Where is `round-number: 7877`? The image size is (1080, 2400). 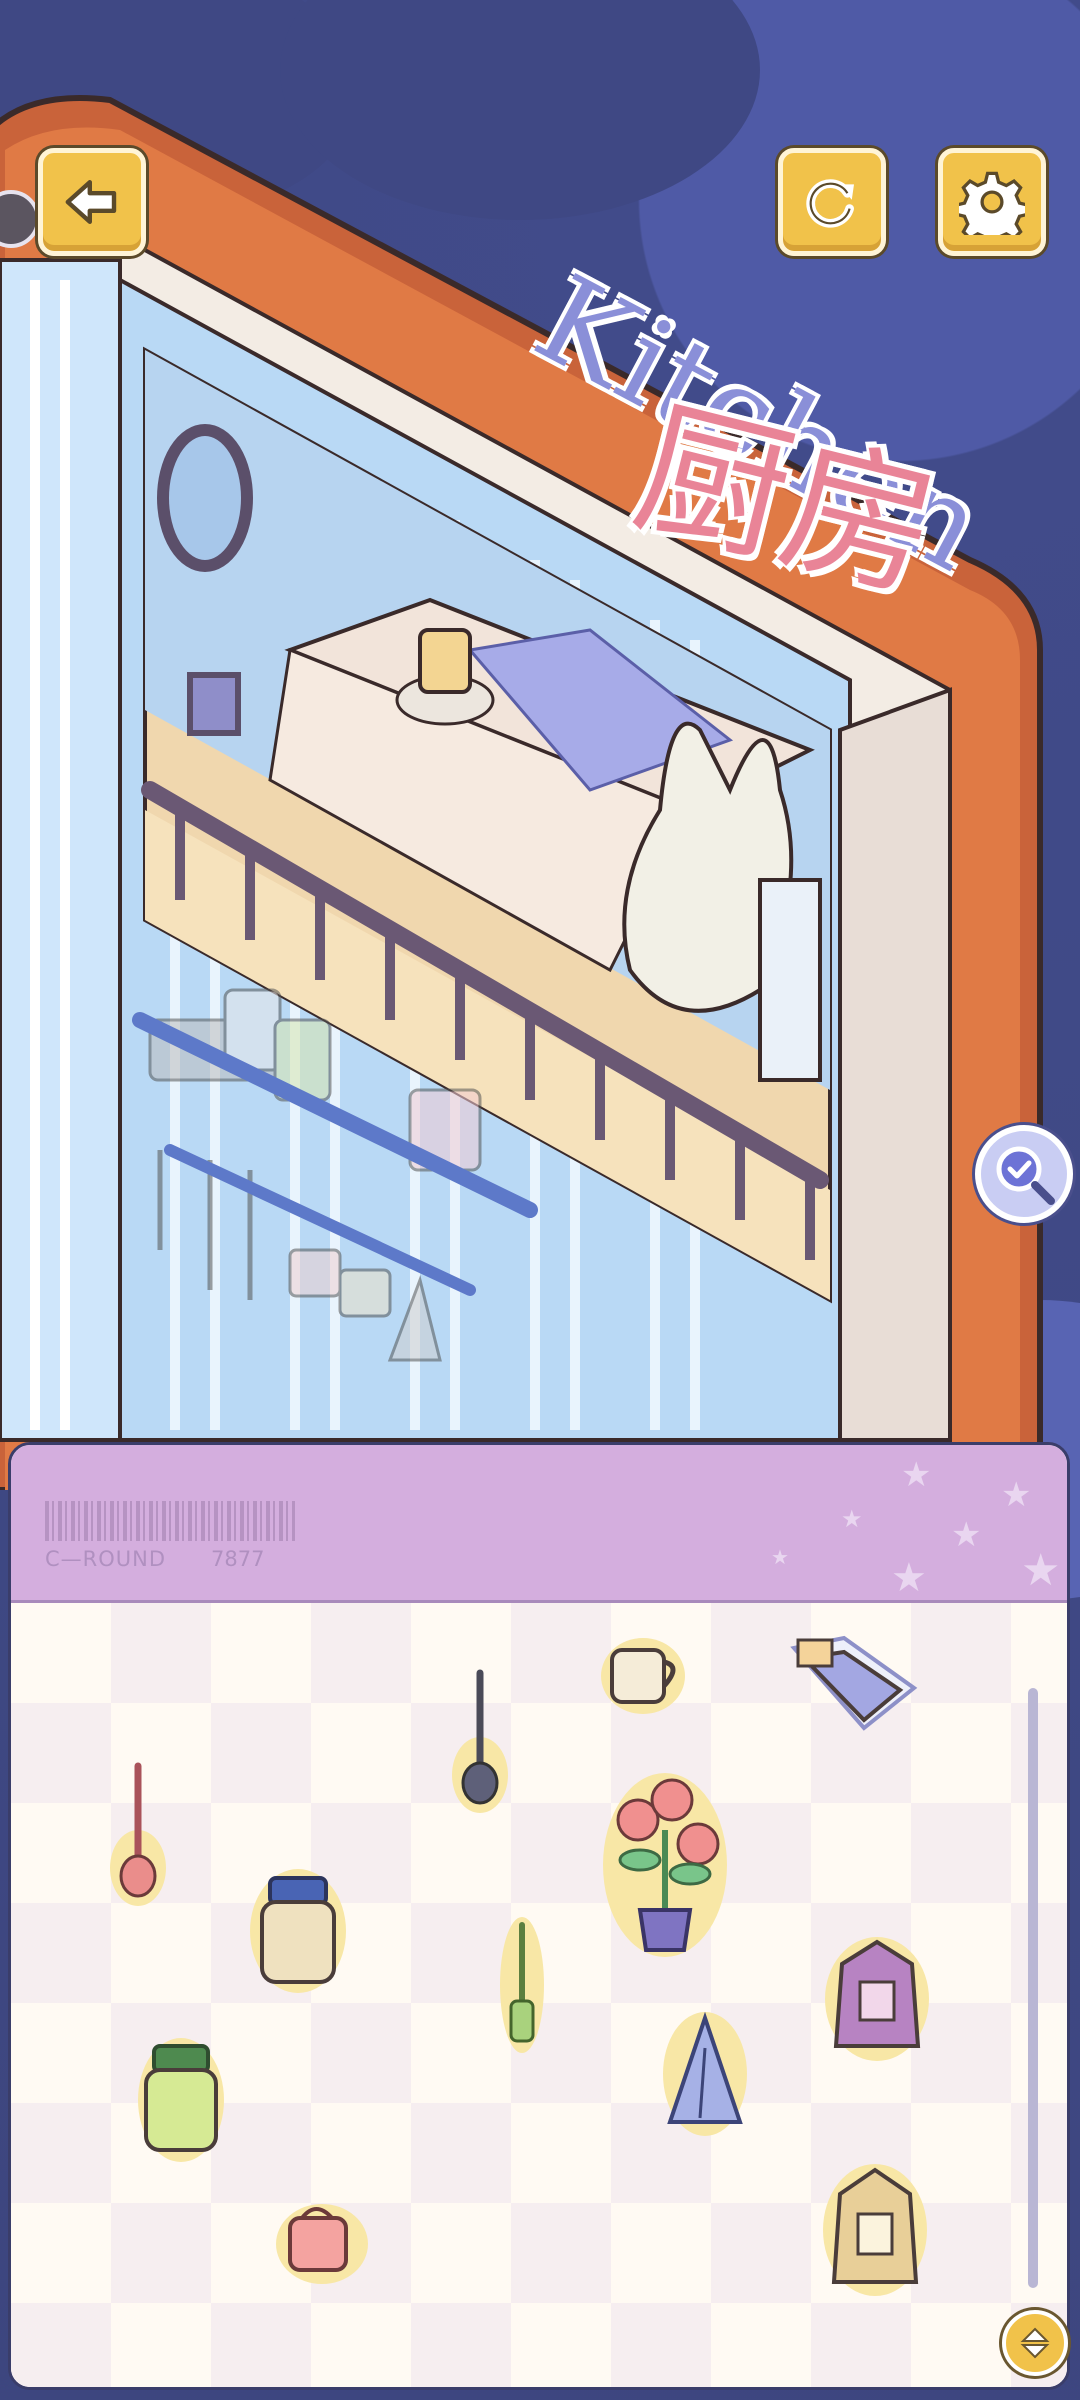
round-number: 7877 is located at coordinates (238, 1559).